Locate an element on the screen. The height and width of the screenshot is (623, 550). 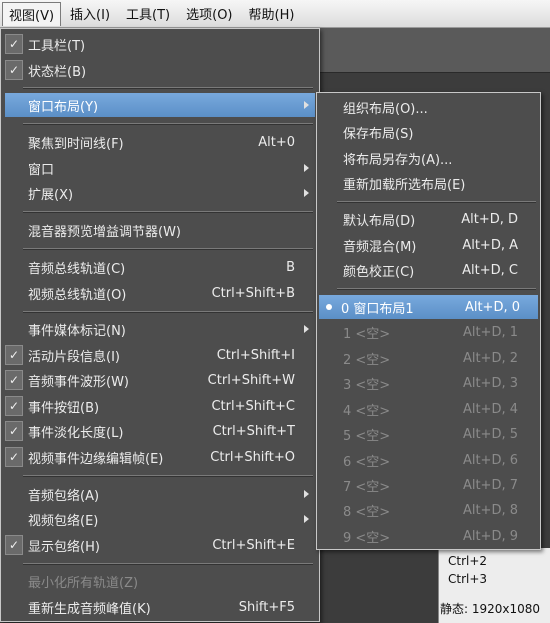
menu-item-active-take-info: ✓ 活动片段信息(I) Ctrl+Shift+I is located at coordinates (160, 355).